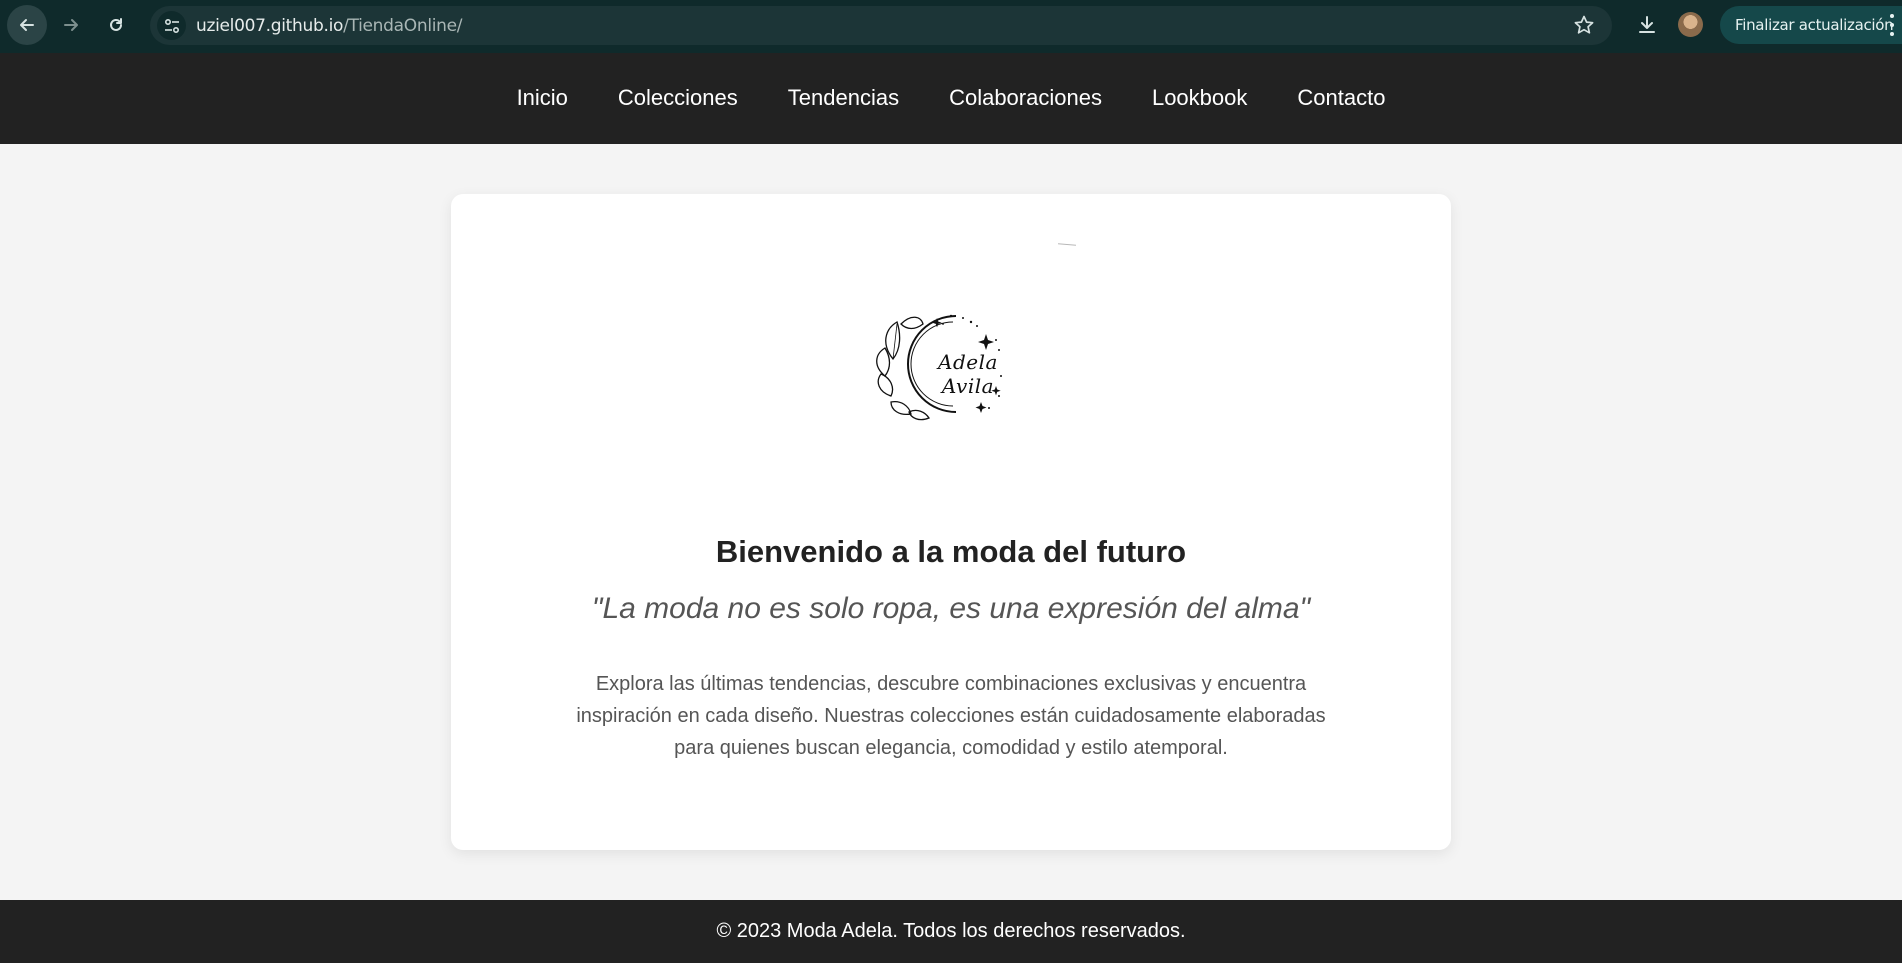  I want to click on brand-logo: Adela Avila, so click(953, 364).